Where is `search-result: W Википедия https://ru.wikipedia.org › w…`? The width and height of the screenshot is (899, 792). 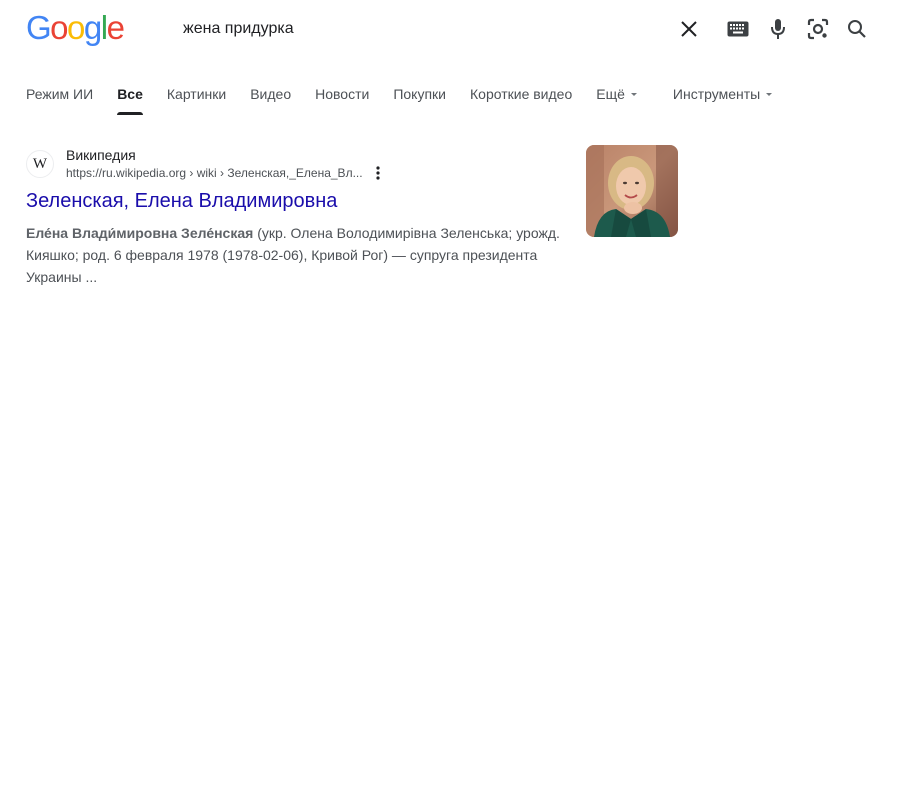 search-result: W Википедия https://ru.wikipedia.org › w… is located at coordinates (298, 217).